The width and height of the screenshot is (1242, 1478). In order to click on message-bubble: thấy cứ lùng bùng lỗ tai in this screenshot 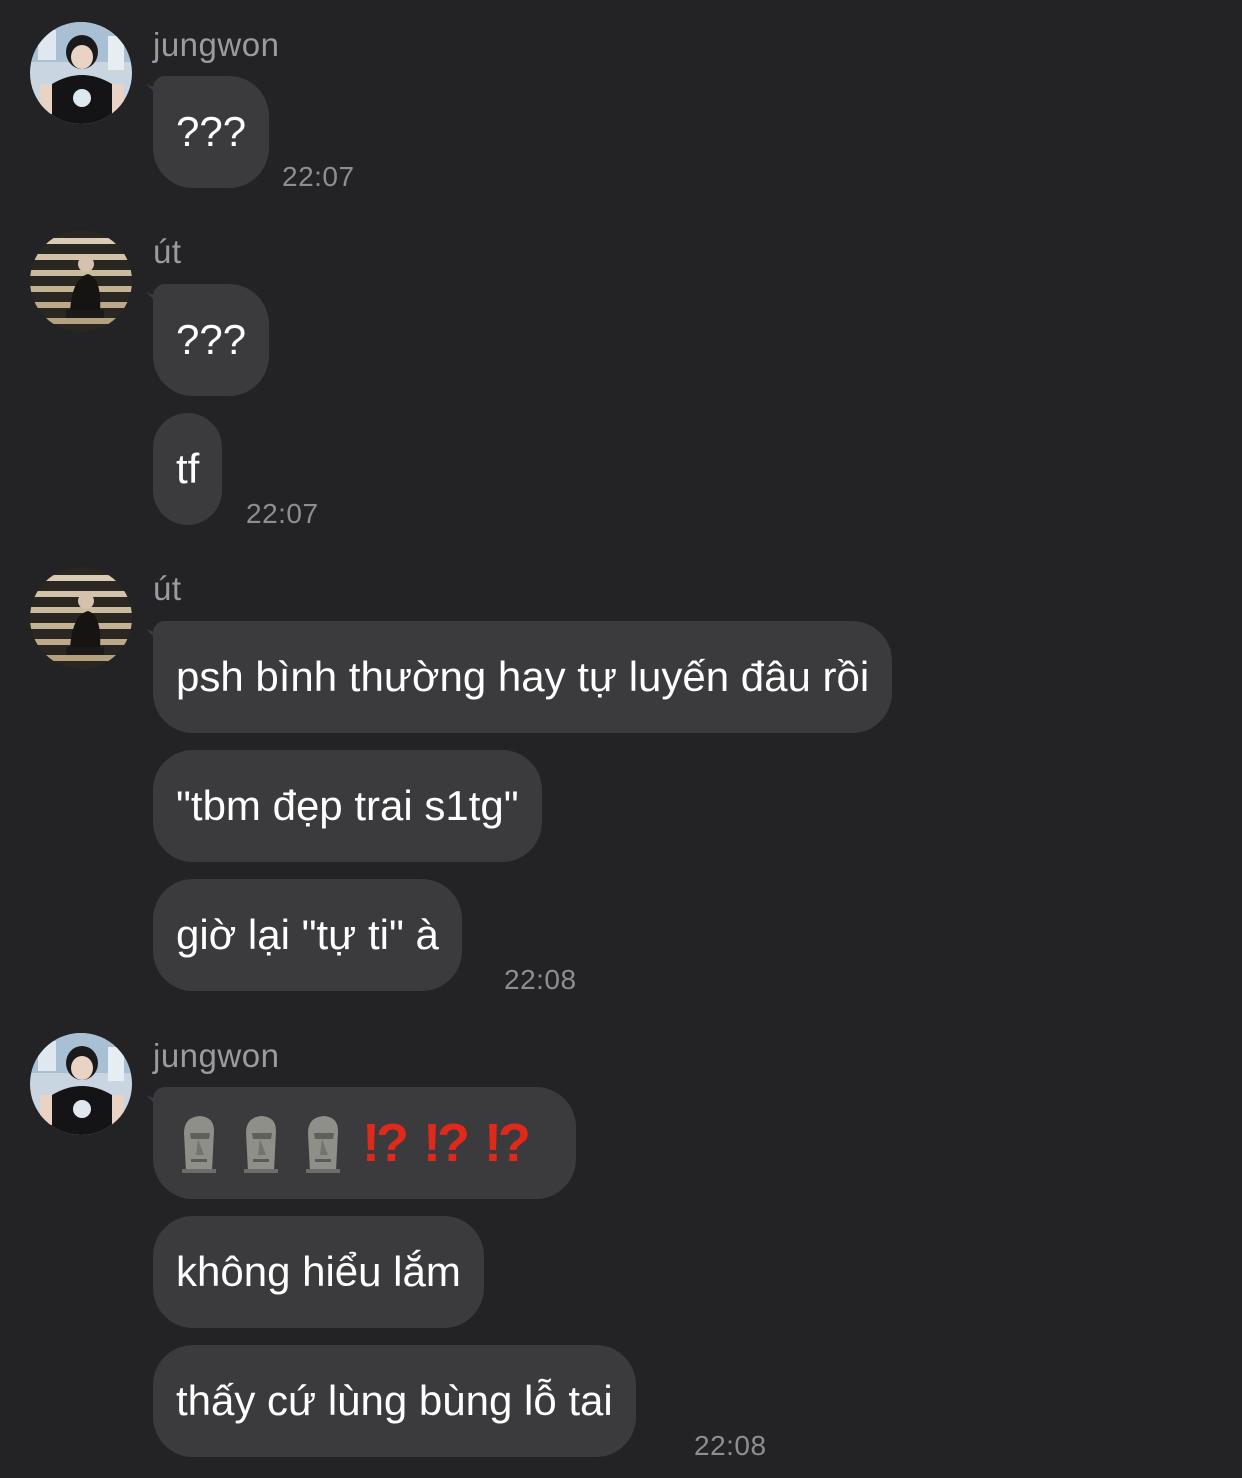, I will do `click(394, 1401)`.